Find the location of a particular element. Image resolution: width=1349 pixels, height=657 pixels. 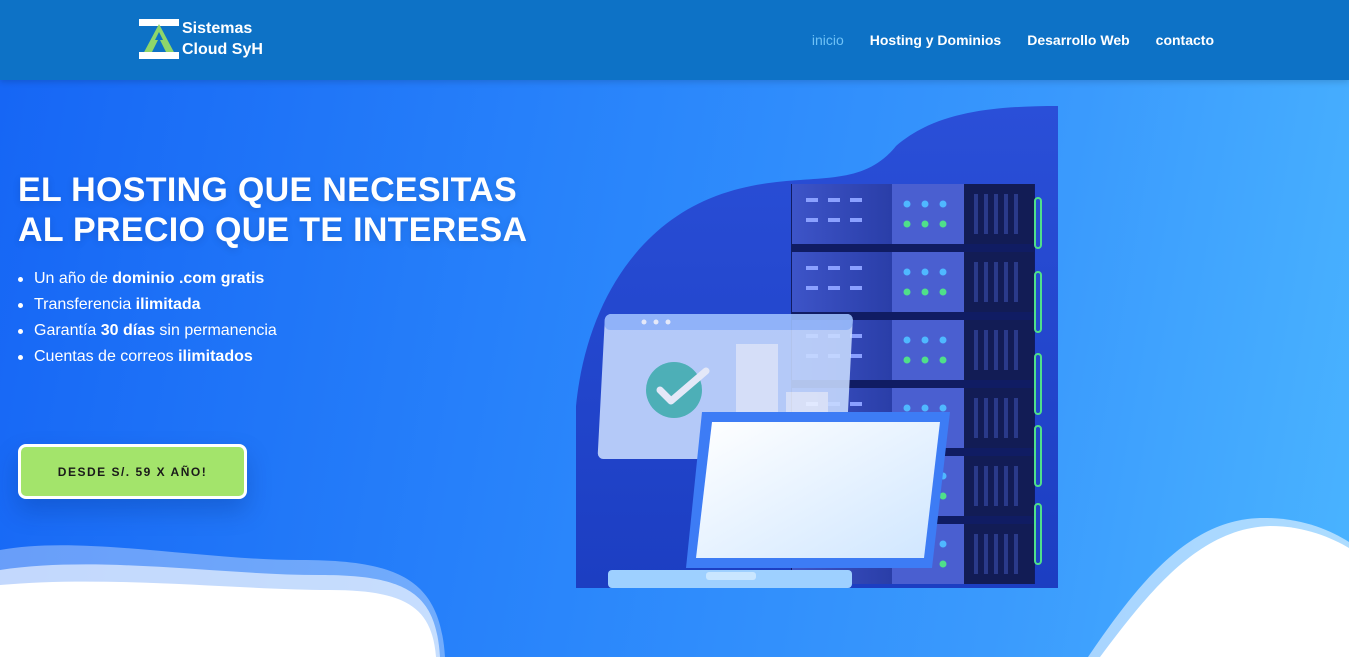

pricing-cta-button: DESDE S/. 59 X AÑO! is located at coordinates (132, 471).